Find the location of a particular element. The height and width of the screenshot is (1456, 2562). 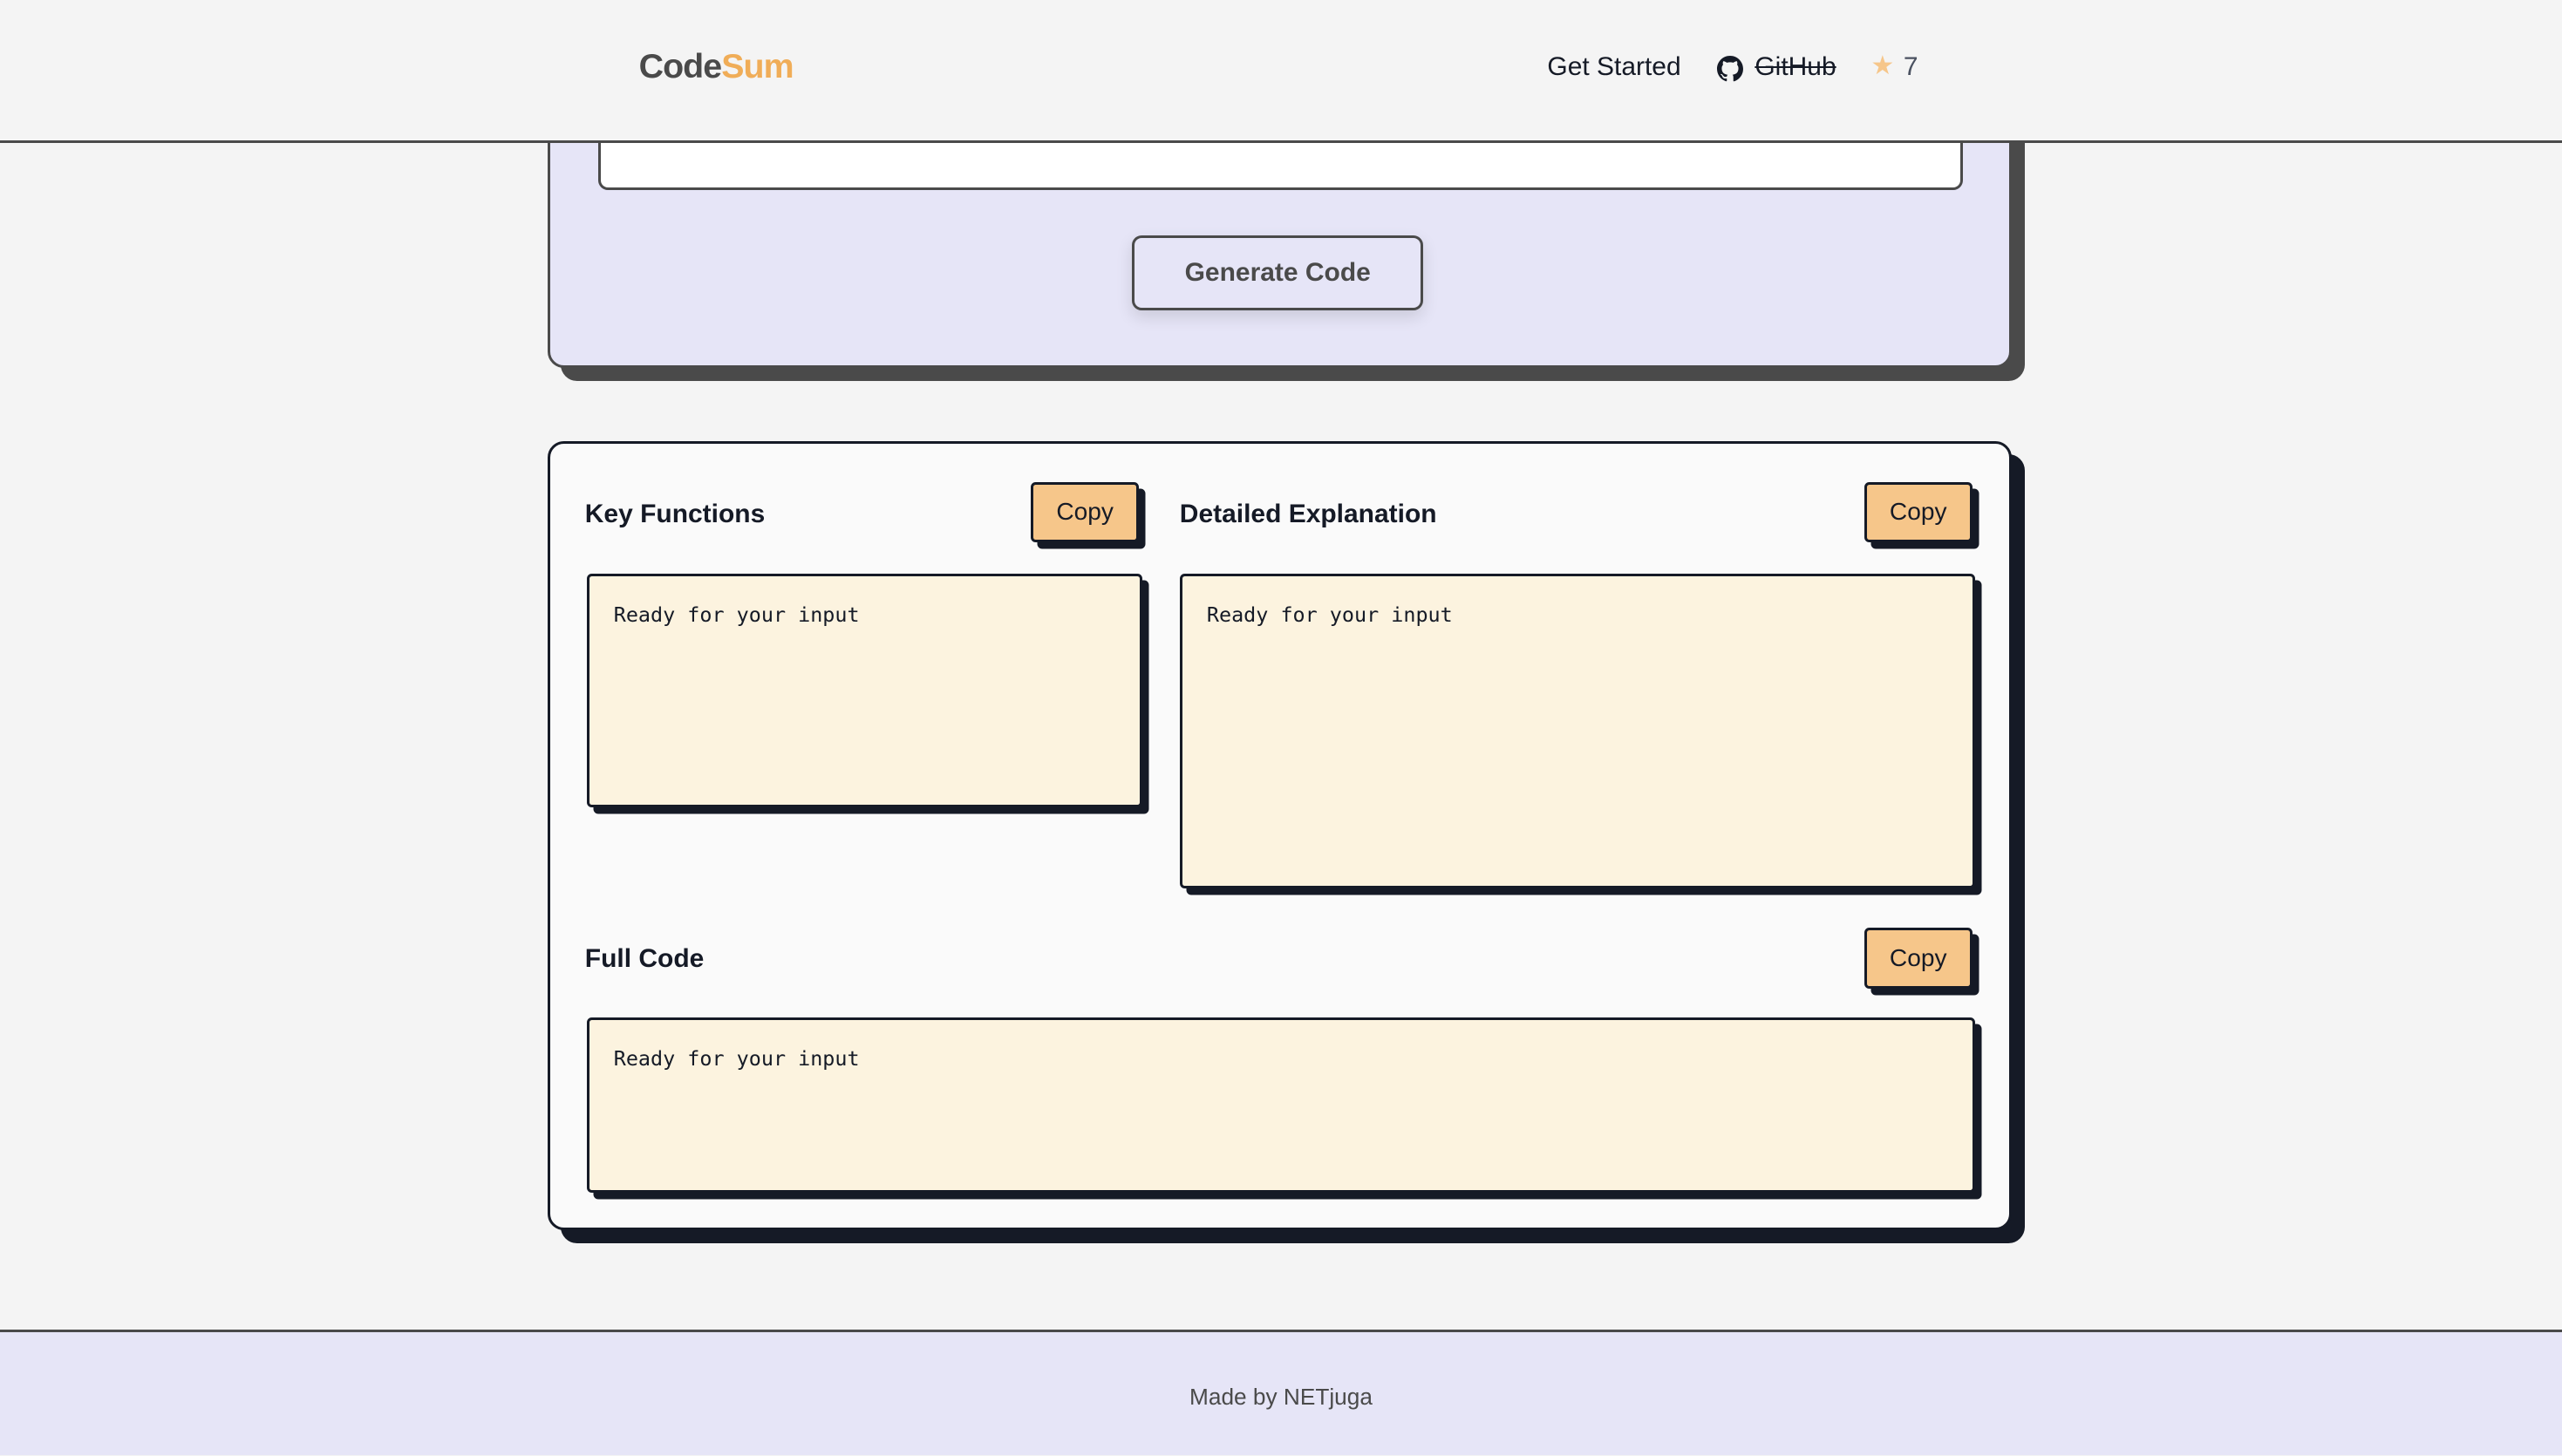

header: CodeSum Get Started GitHub ★ 7 is located at coordinates (1281, 72).